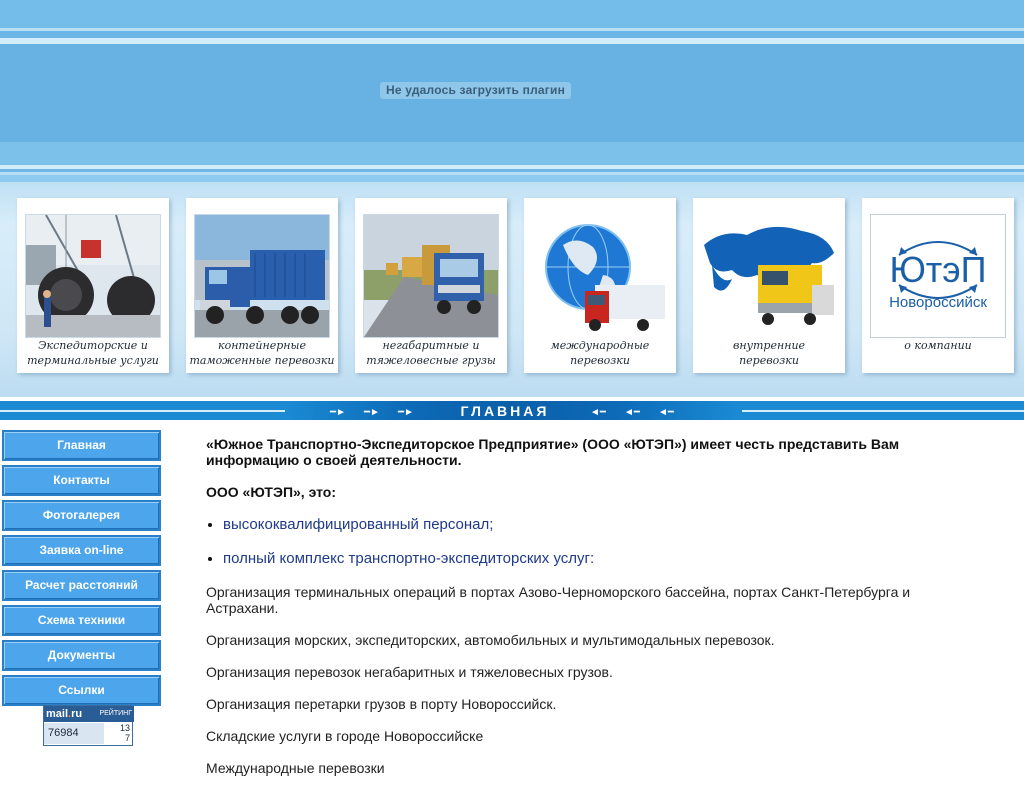 The image size is (1024, 792). What do you see at coordinates (476, 90) in the screenshot?
I see `plugin-error-message: Не удалось загрузить плагин` at bounding box center [476, 90].